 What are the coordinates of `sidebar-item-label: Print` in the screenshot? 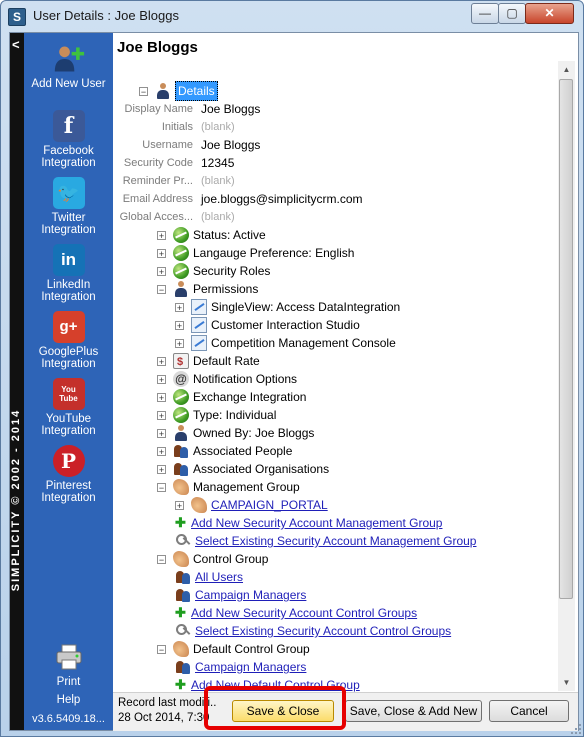 It's located at (68, 682).